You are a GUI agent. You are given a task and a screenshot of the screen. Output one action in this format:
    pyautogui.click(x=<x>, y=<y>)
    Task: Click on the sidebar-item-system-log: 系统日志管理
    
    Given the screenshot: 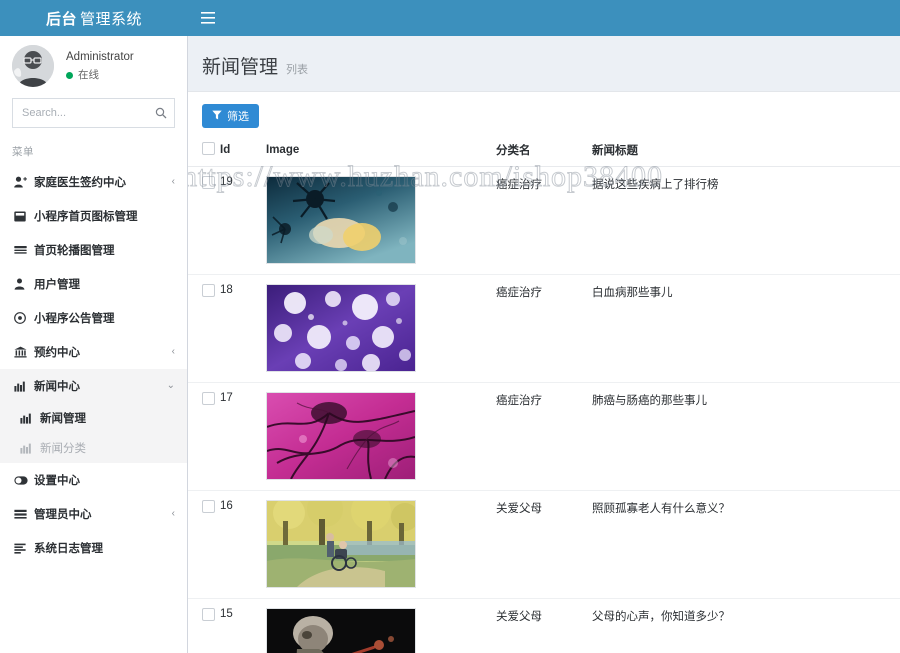 What is the action you would take?
    pyautogui.click(x=93, y=548)
    